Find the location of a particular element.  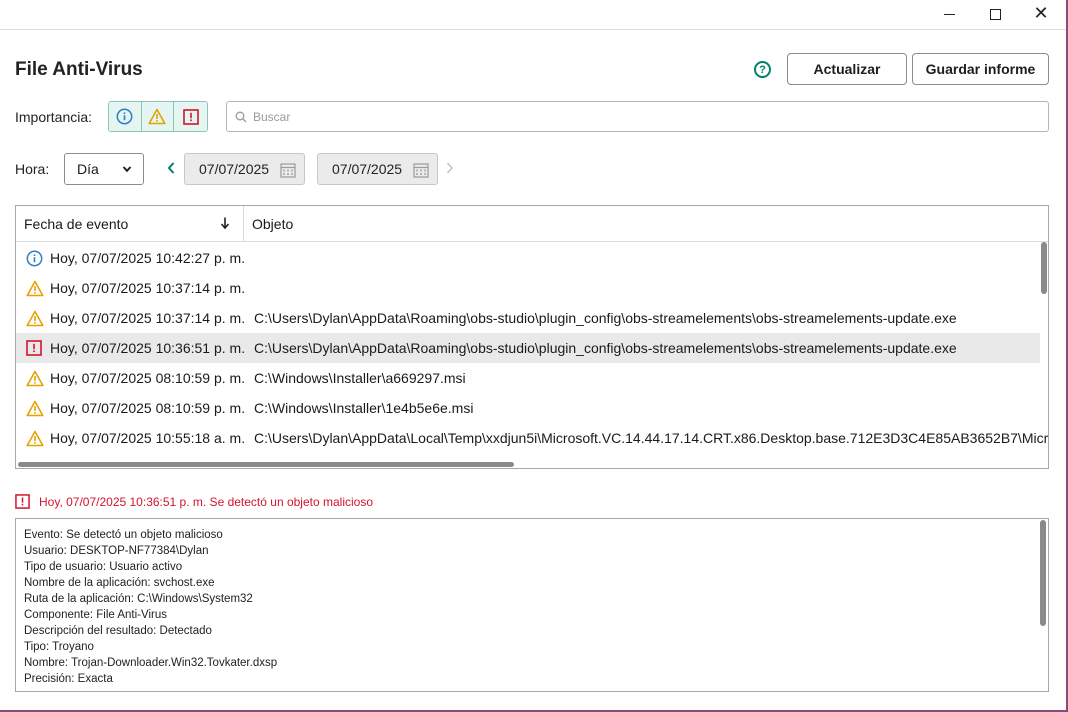

detail-line: Componente: File Anti-Virus is located at coordinates (95, 615).